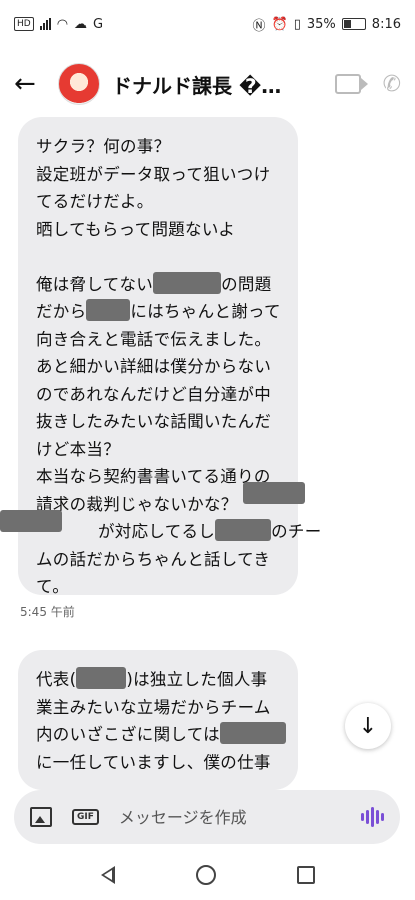 This screenshot has width=415, height=900. Describe the element at coordinates (81, 24) in the screenshot. I see `cloud-icon: ☁` at that location.